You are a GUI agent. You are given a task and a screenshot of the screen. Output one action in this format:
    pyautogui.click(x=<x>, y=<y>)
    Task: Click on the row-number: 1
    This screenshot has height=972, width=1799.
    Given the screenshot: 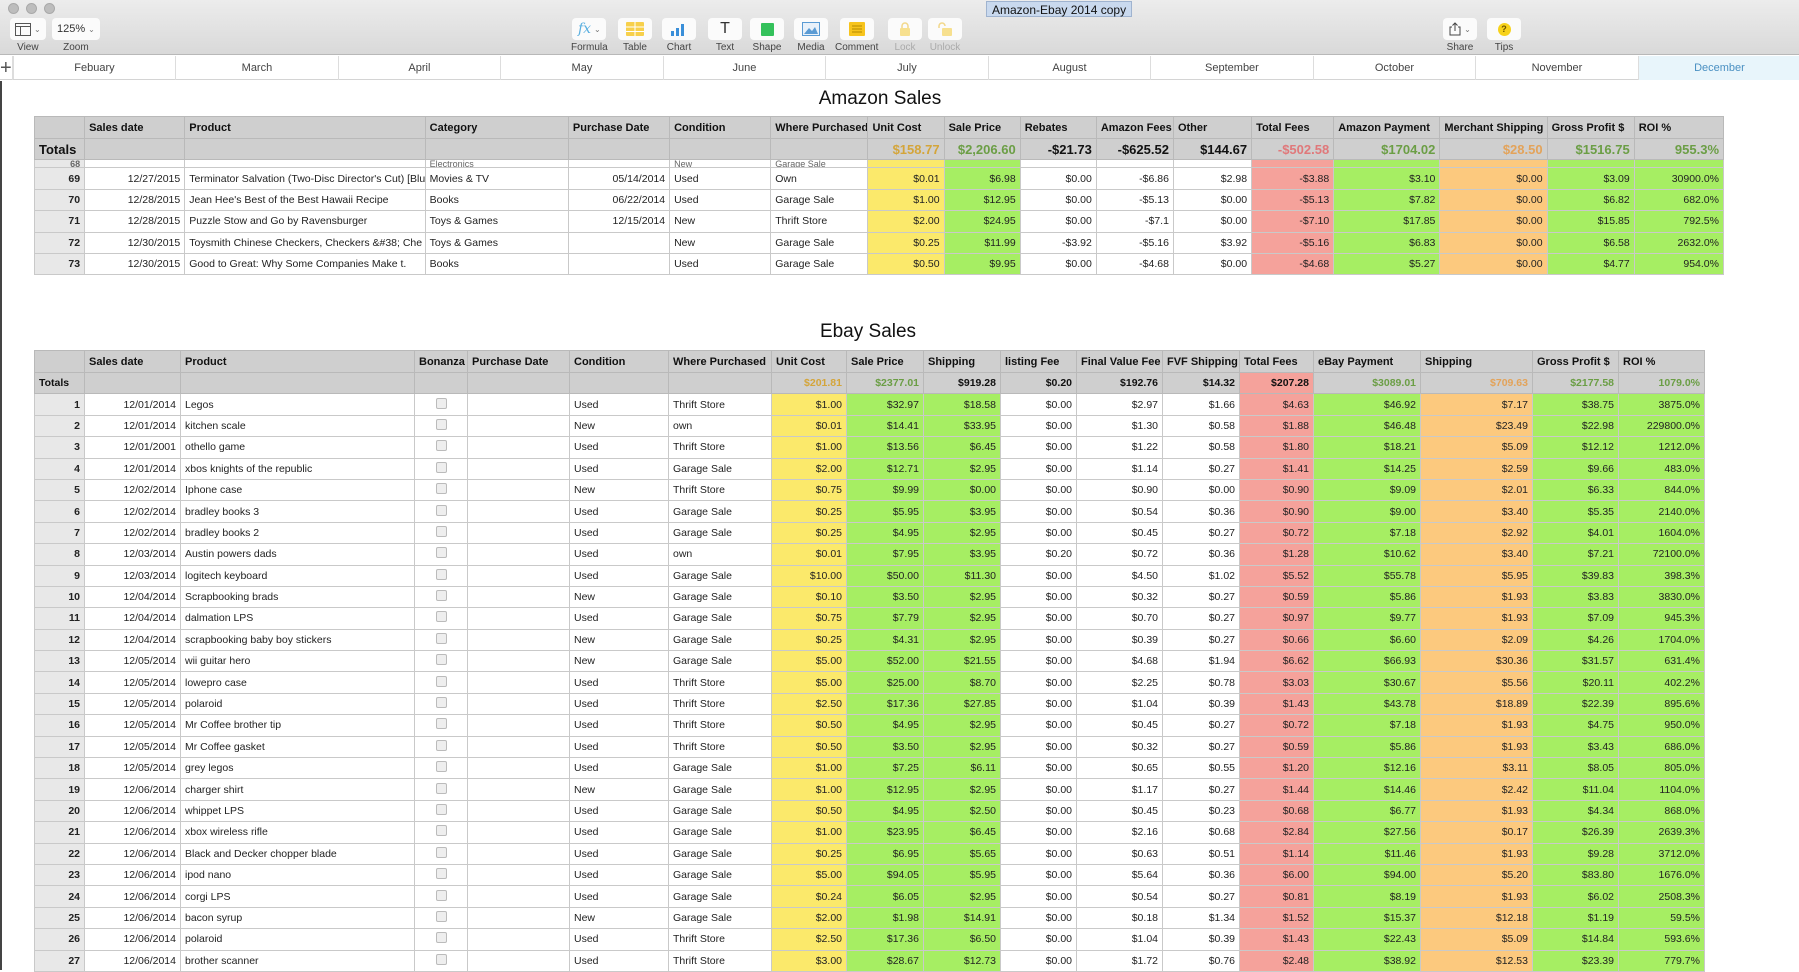 What is the action you would take?
    pyautogui.click(x=59, y=404)
    